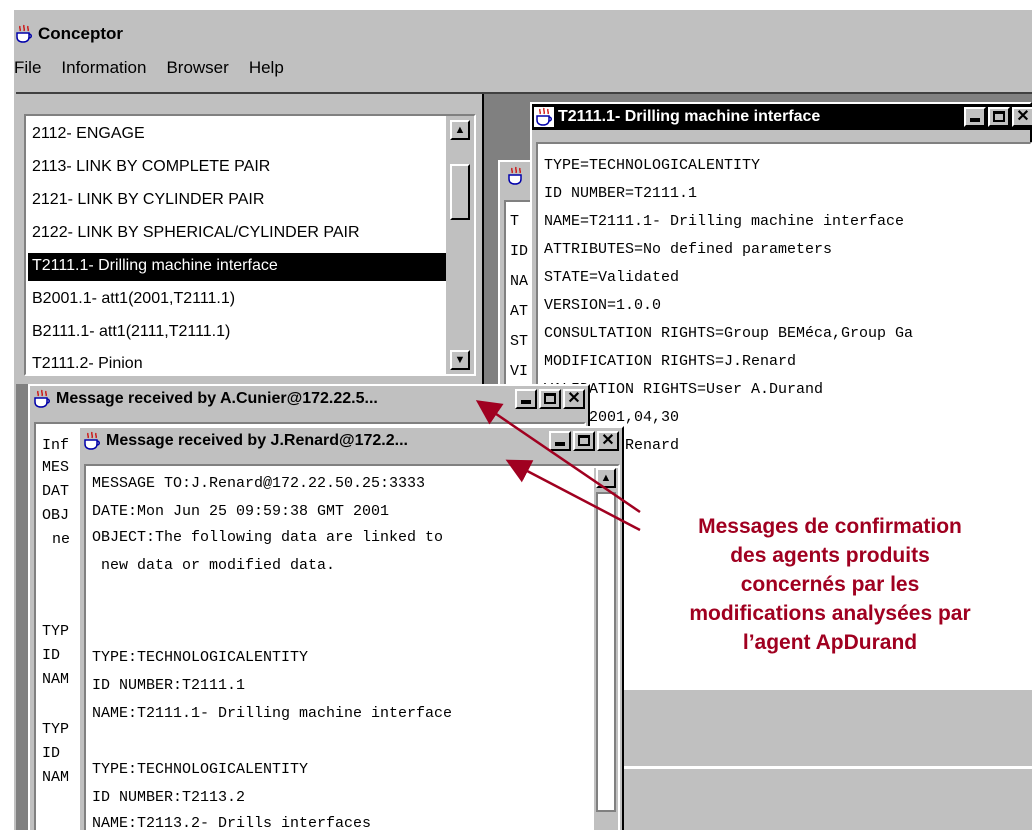  I want to click on annotation-line: concernés par les, so click(830, 584).